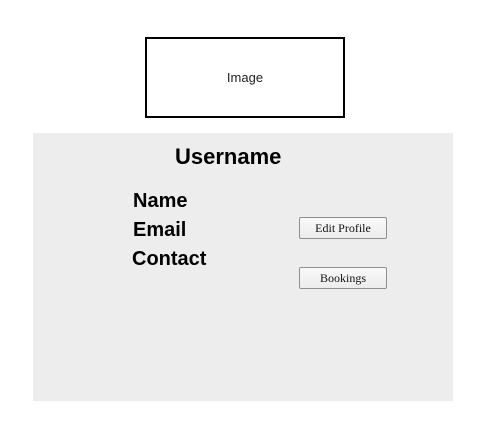  I want to click on edit-profile-button: Edit Profile, so click(343, 228).